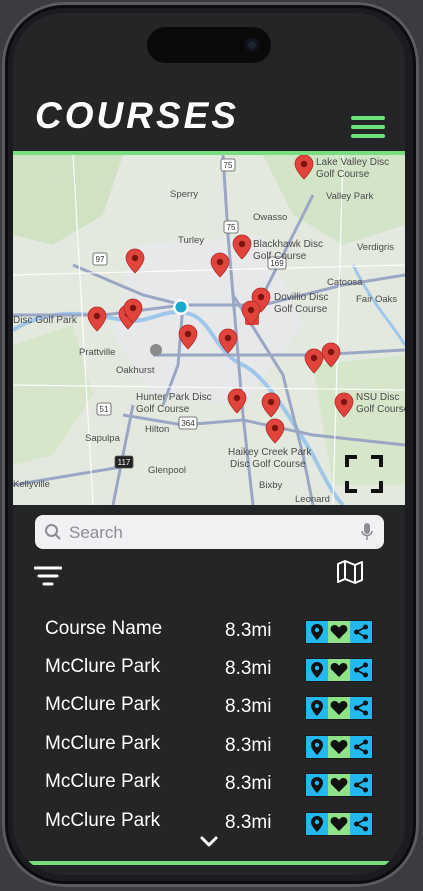  I want to click on bottom-divider, so click(209, 863).